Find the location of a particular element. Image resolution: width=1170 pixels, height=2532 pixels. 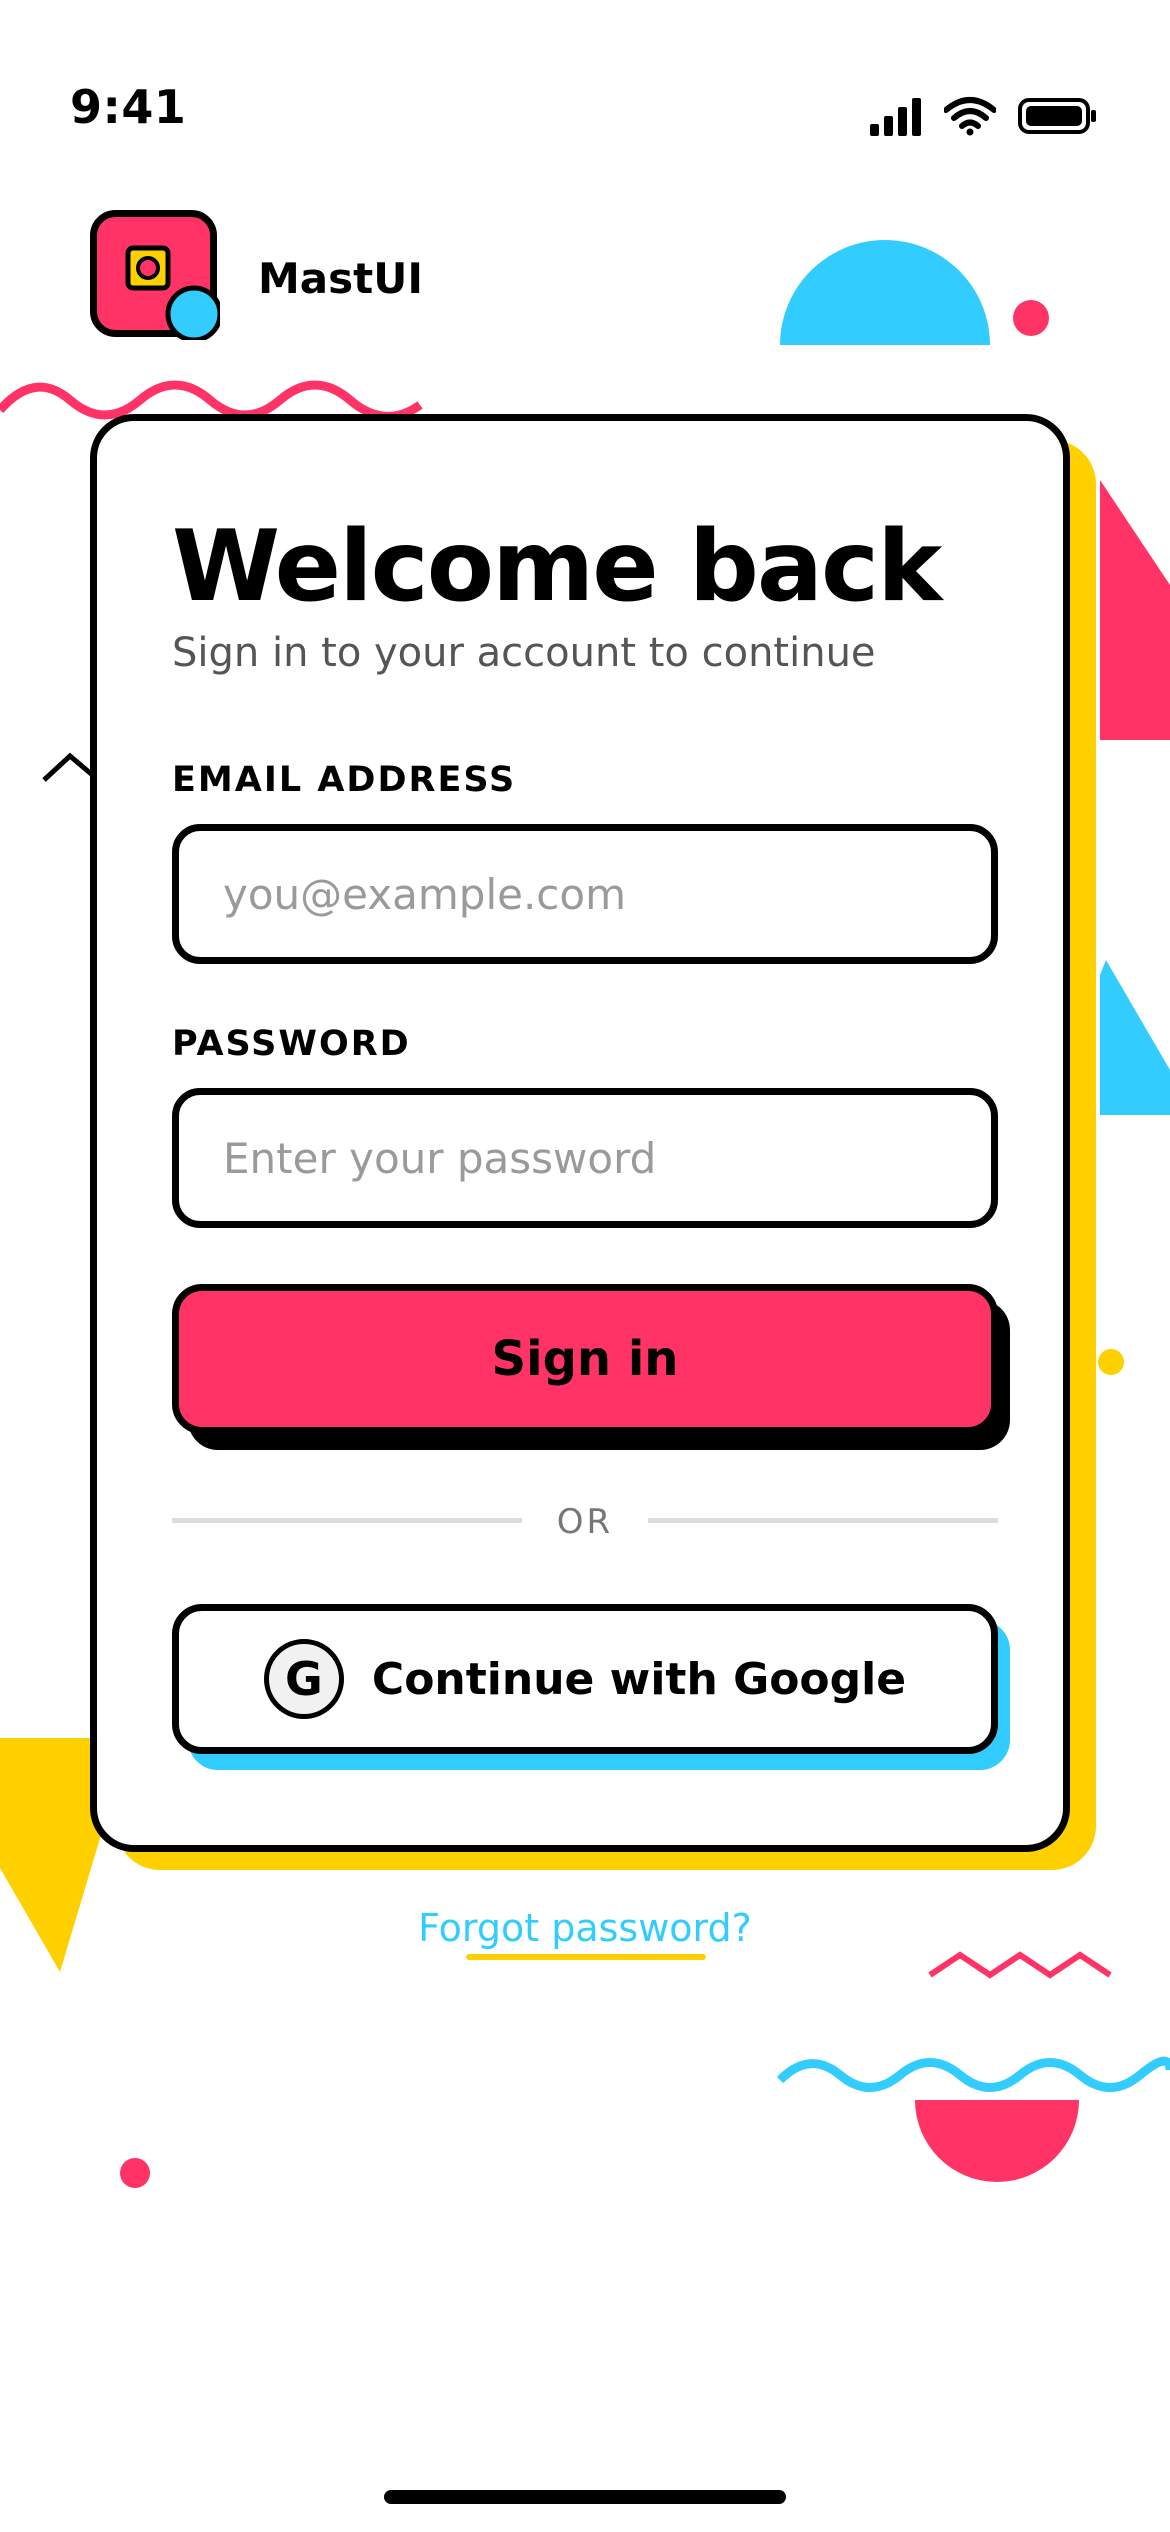

blue-wave-shape is located at coordinates (973, 2074).